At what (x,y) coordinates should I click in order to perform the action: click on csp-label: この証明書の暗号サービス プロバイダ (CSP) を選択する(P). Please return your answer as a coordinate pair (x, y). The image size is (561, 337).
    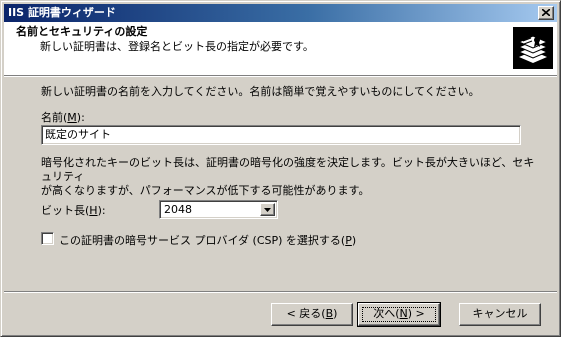
    Looking at the image, I should click on (207, 240).